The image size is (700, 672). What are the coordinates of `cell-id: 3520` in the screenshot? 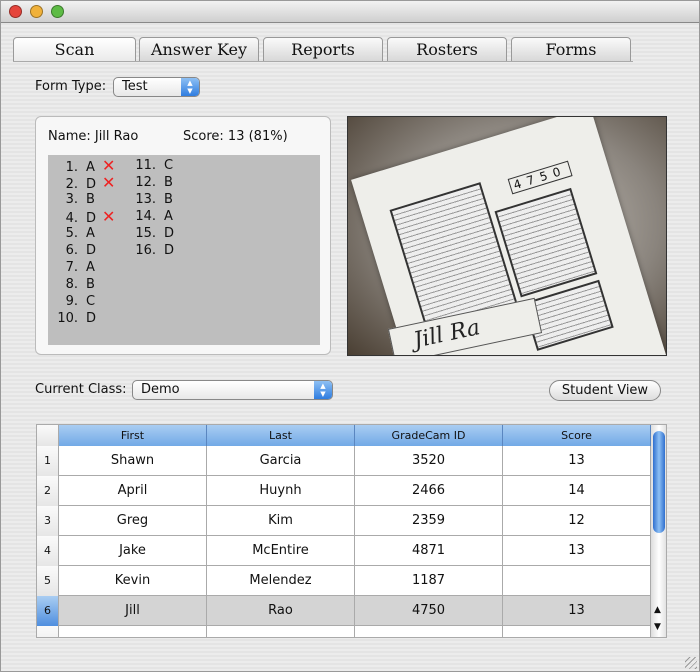 It's located at (429, 461).